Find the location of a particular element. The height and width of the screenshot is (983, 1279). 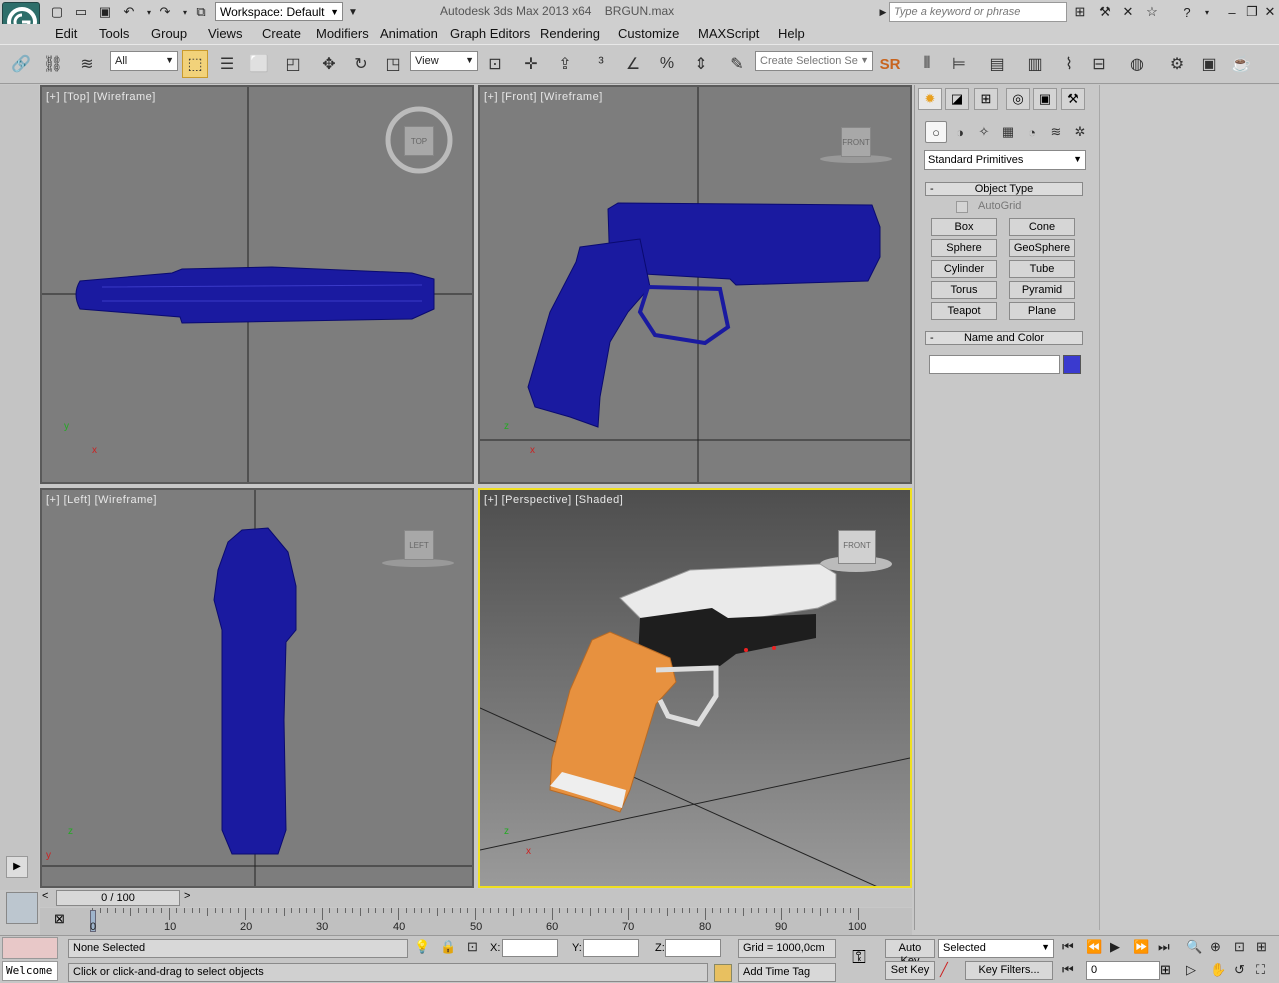

autogrid-checkbox is located at coordinates (962, 207).